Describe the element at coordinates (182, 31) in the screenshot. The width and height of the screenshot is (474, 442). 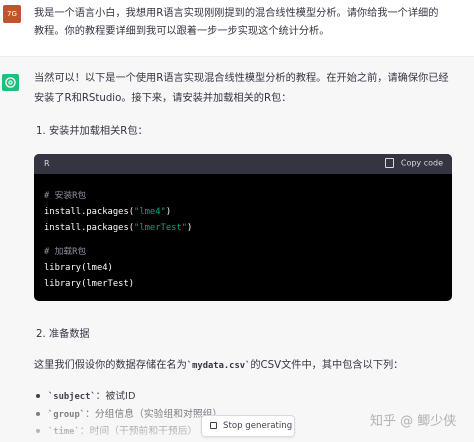
I see `user-message-line-2: 教程。你的教程要详细到我可以跟着一步一步实现这个统计分析。` at that location.